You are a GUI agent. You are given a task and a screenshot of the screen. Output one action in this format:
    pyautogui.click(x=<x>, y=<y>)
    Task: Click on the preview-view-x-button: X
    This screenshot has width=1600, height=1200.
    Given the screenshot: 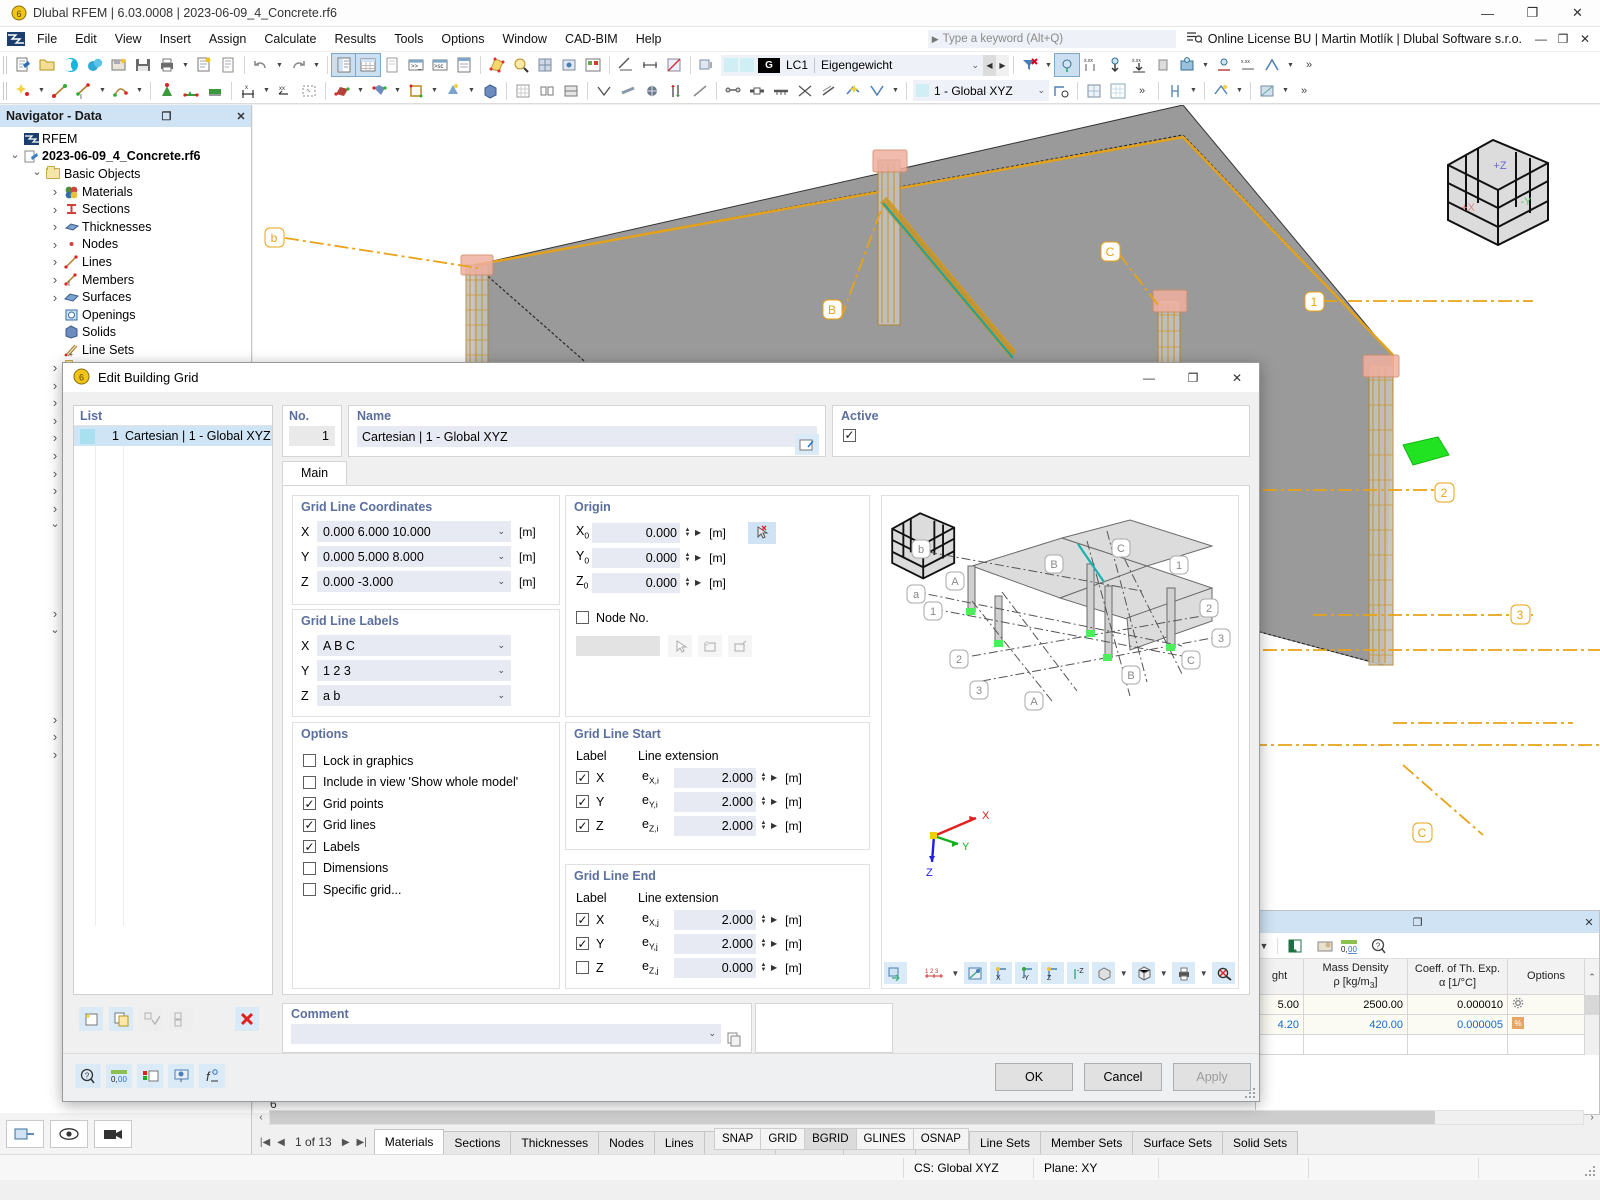 What is the action you would take?
    pyautogui.click(x=1001, y=973)
    